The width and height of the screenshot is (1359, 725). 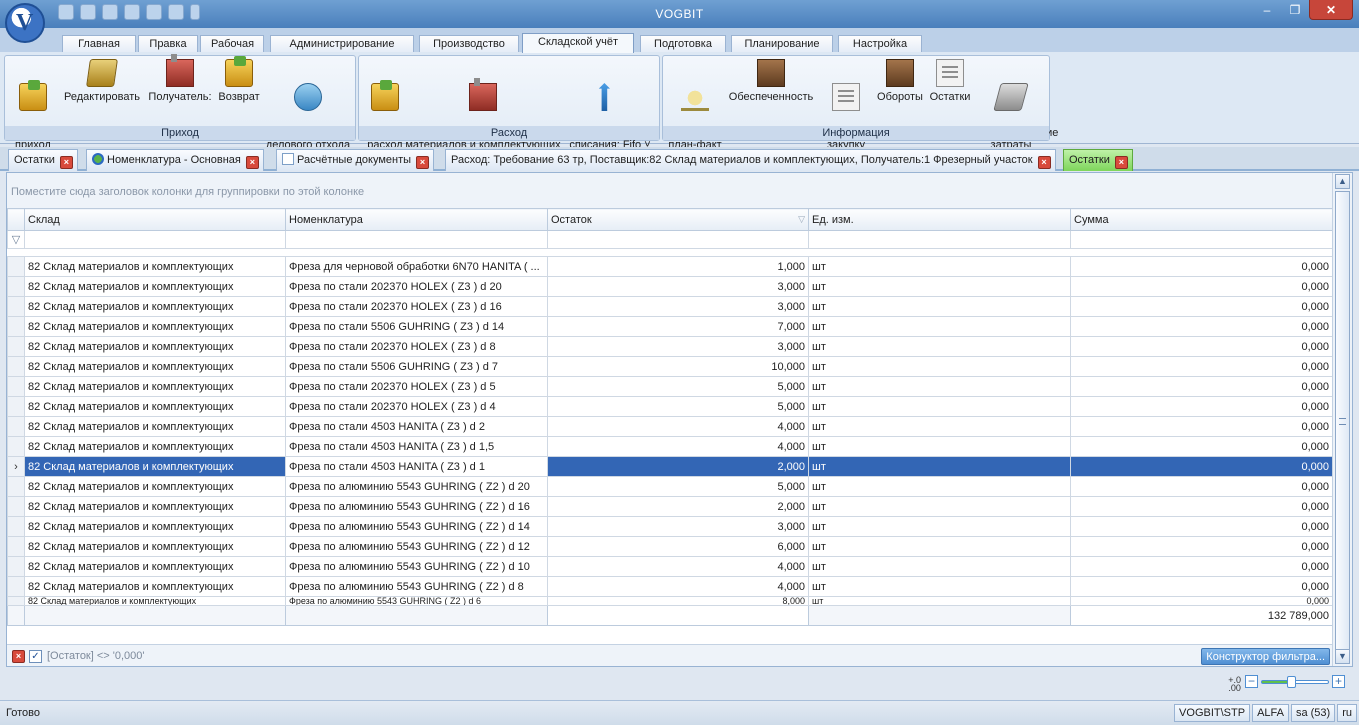 I want to click on filter-warehouse-input, so click(x=155, y=239).